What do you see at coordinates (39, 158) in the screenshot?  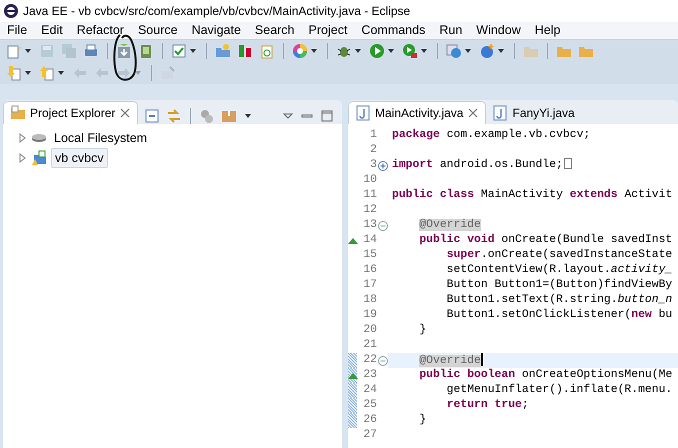 I see `project-folder-icon` at bounding box center [39, 158].